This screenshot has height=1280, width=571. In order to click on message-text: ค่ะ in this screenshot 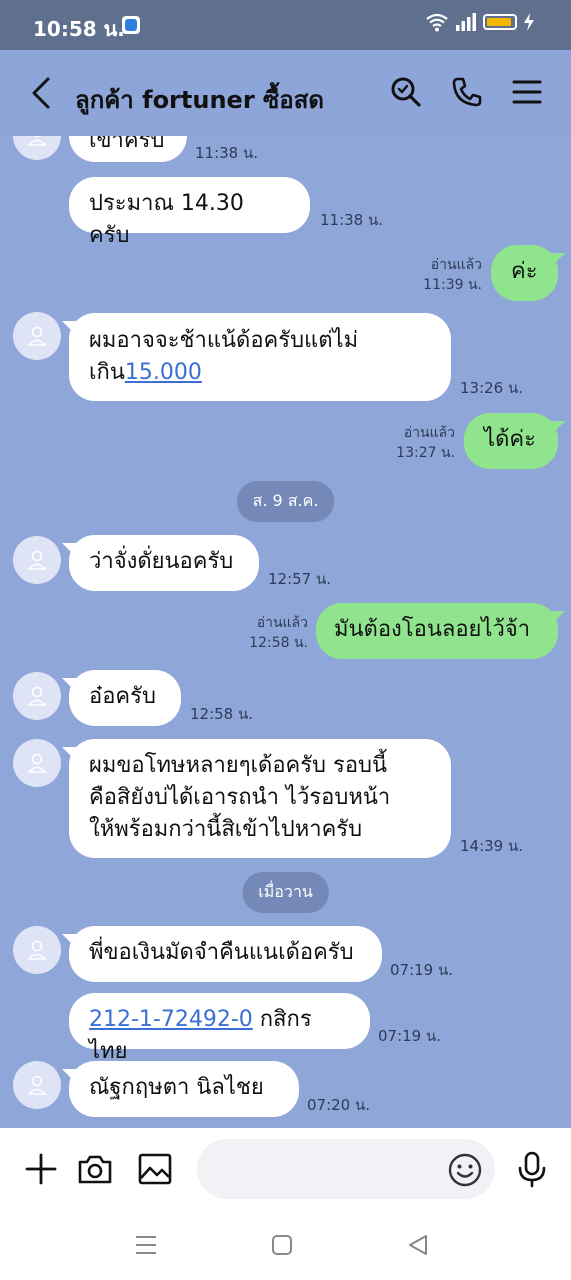, I will do `click(524, 271)`.